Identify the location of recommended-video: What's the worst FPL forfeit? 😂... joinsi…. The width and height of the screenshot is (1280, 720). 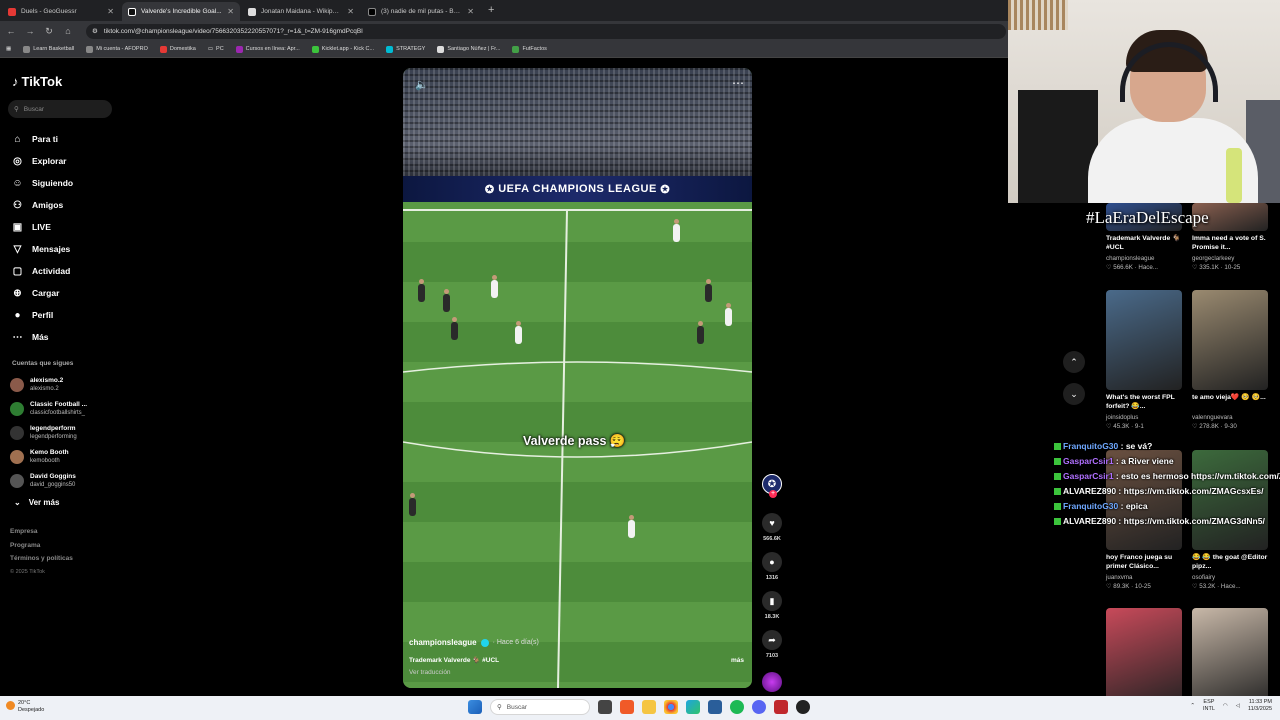
(1144, 360).